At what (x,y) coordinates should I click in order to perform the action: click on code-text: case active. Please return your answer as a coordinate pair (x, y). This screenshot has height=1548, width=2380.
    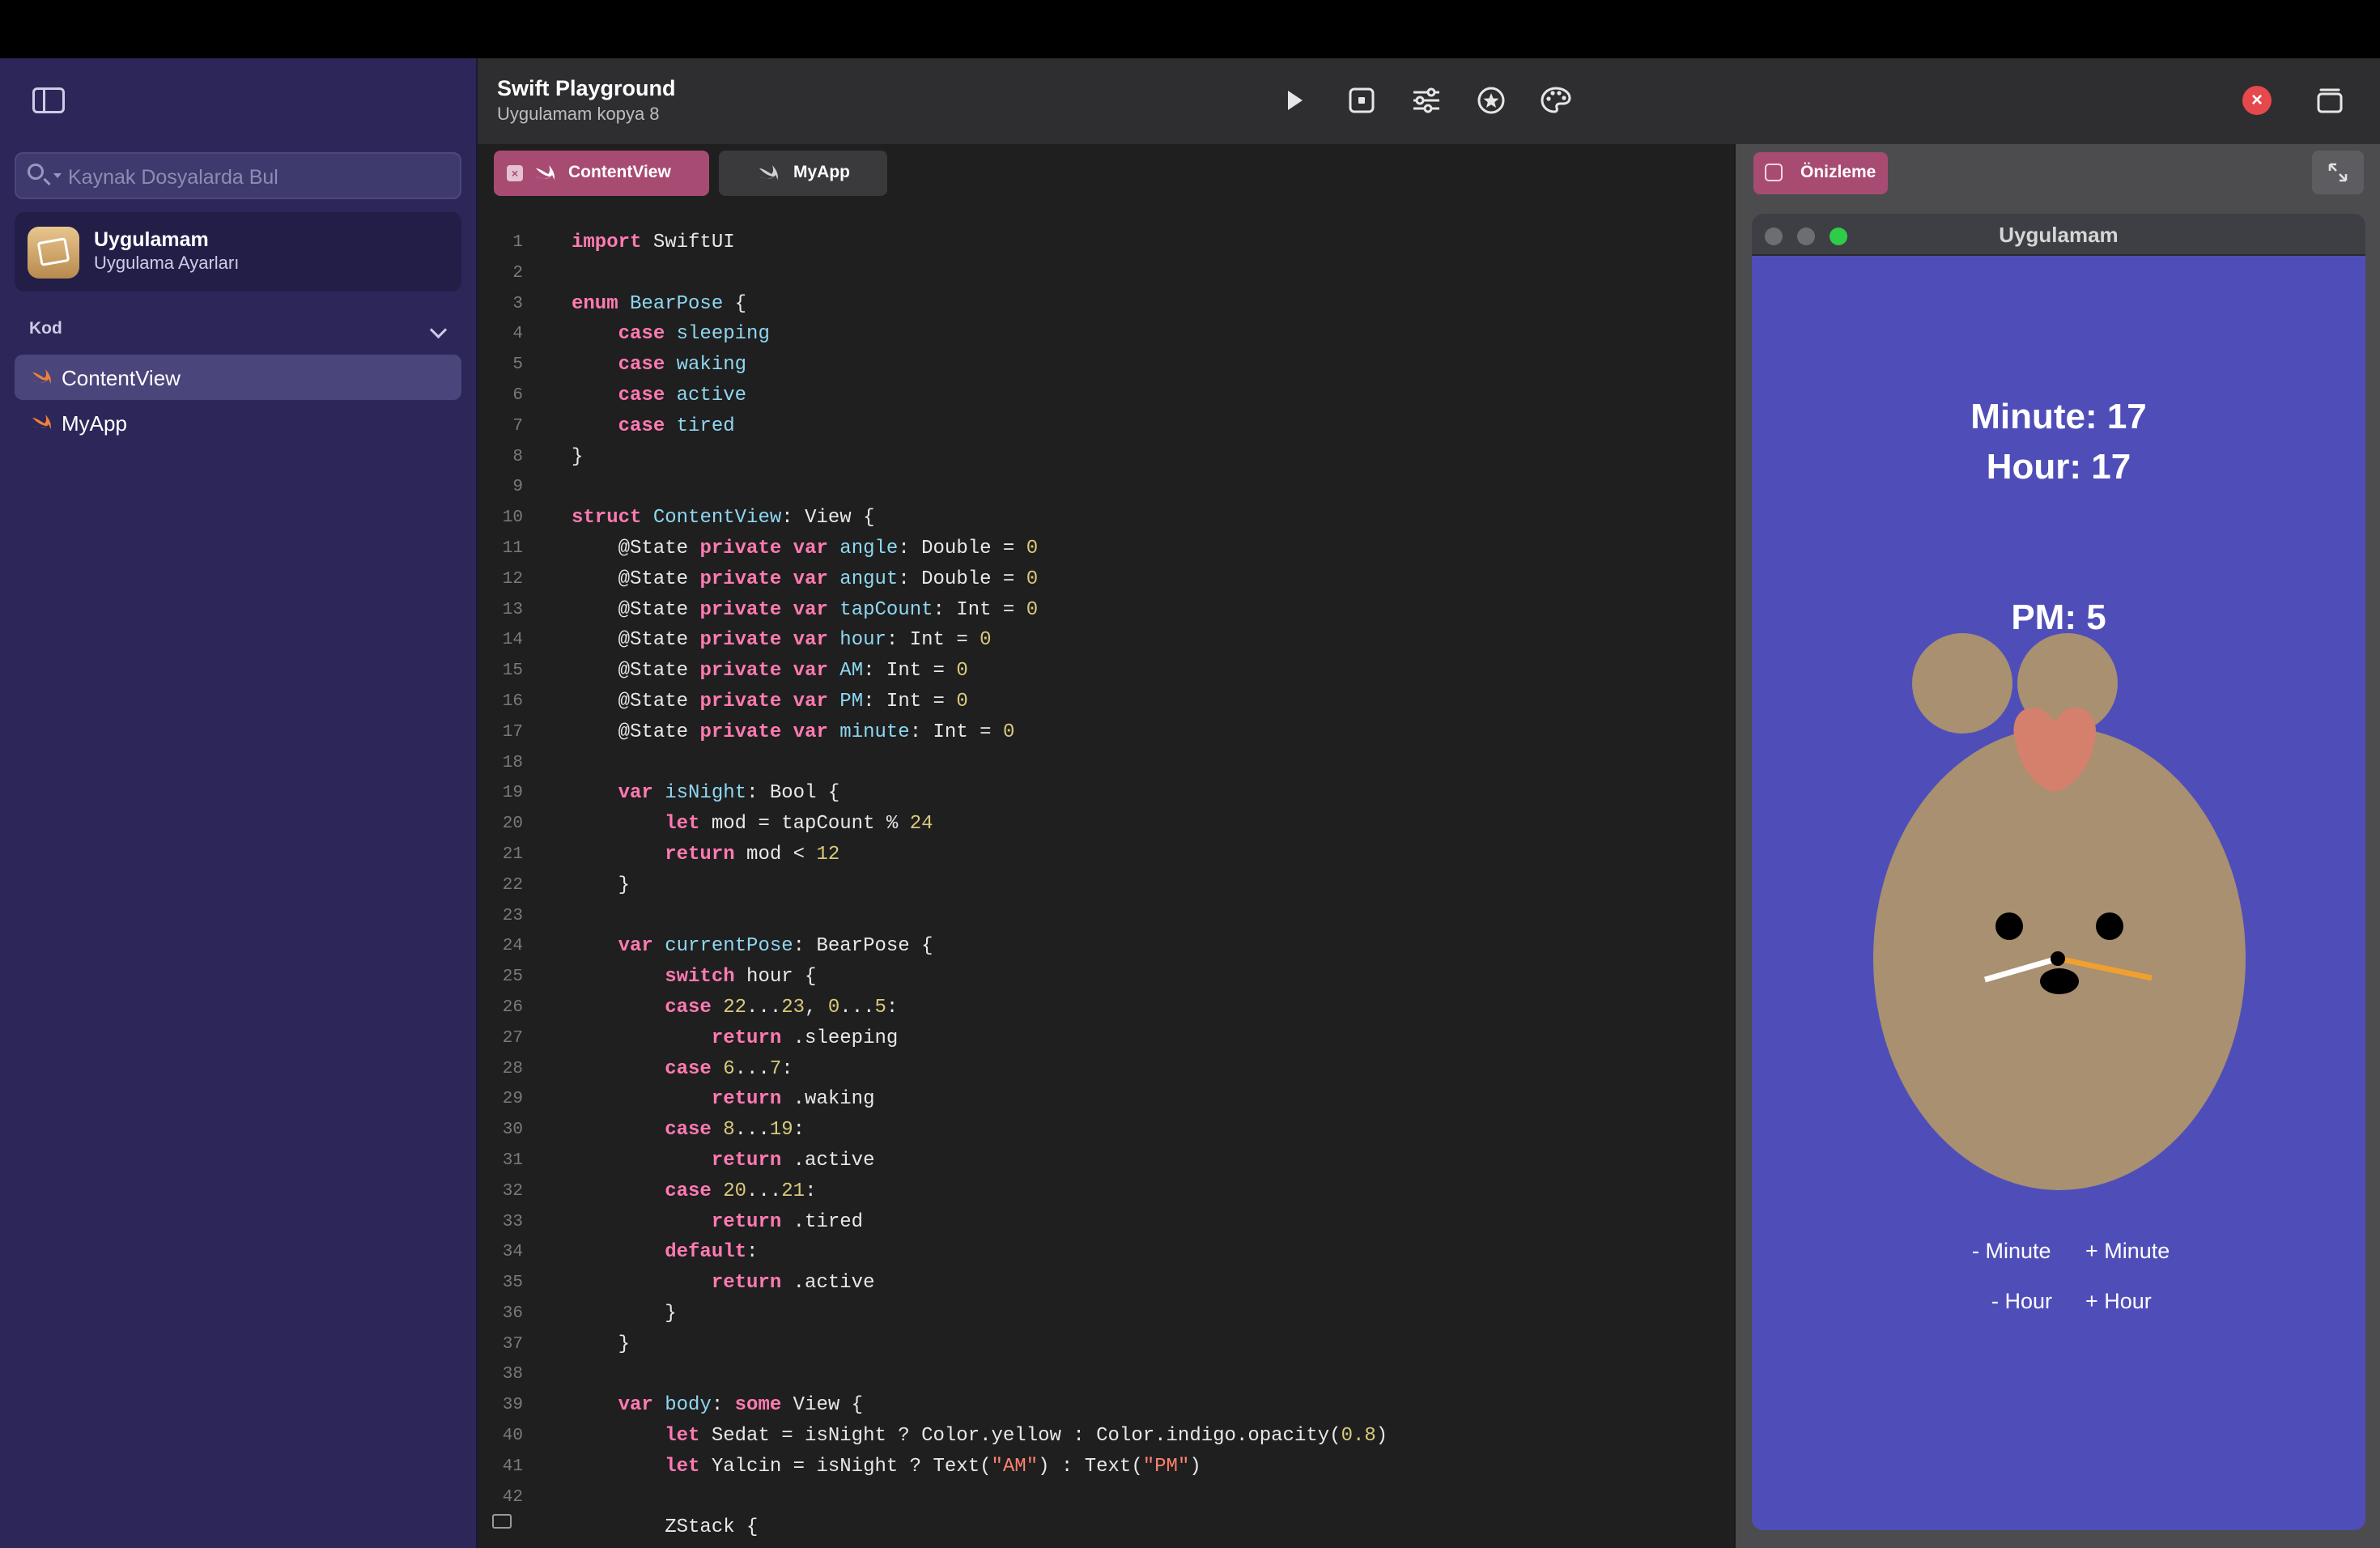
    Looking at the image, I should click on (659, 395).